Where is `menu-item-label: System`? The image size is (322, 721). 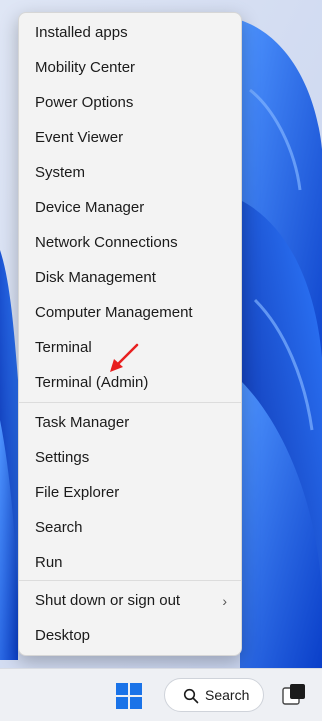
menu-item-label: System is located at coordinates (60, 172).